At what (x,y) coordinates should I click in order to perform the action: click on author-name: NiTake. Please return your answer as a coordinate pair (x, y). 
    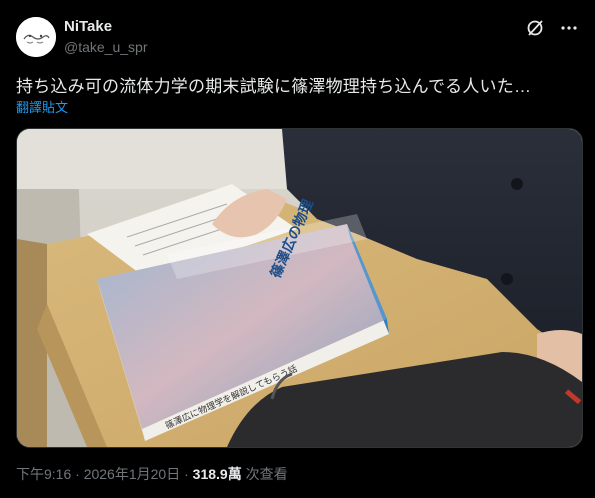
    Looking at the image, I should click on (88, 26).